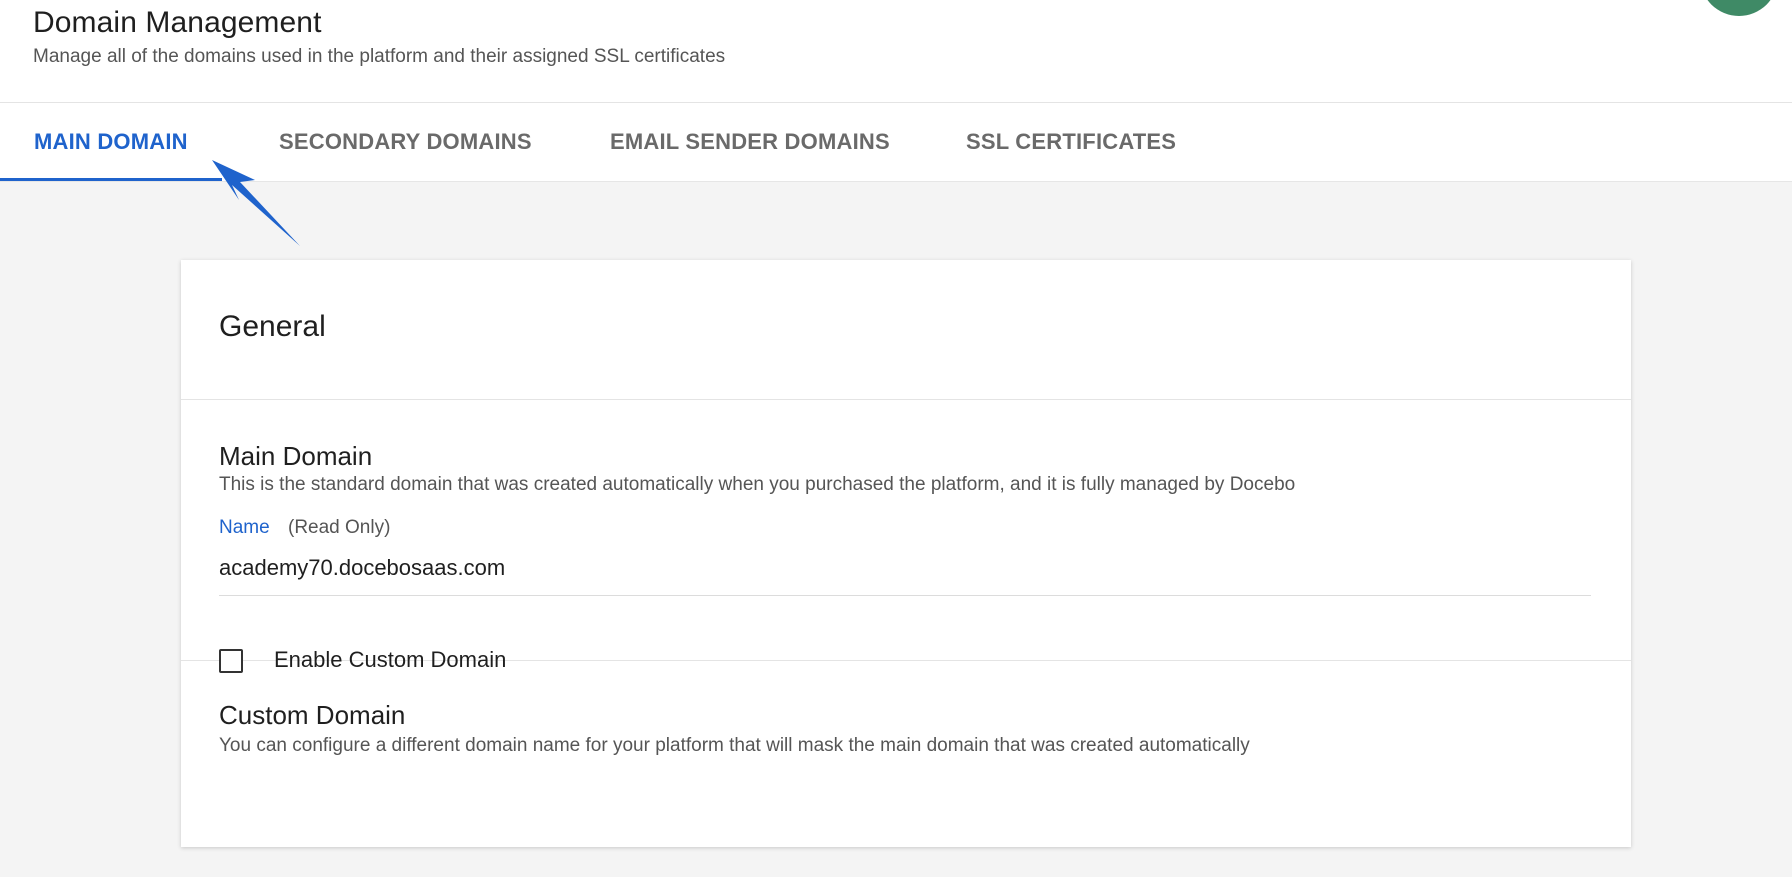 Image resolution: width=1792 pixels, height=877 pixels. What do you see at coordinates (272, 326) in the screenshot?
I see `general-title: General` at bounding box center [272, 326].